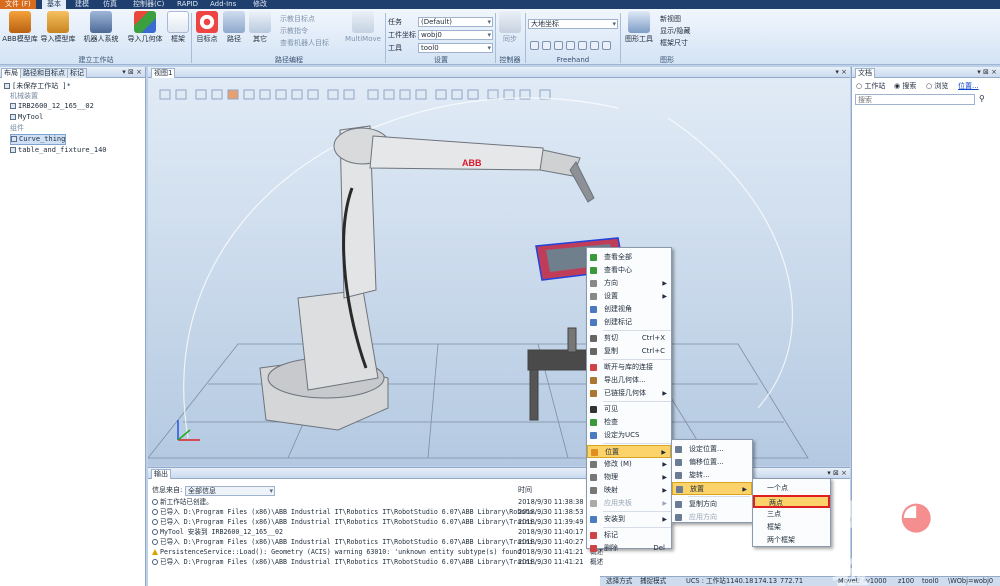  What do you see at coordinates (629, 322) in the screenshot?
I see `context-menu-item: 创建标记` at bounding box center [629, 322].